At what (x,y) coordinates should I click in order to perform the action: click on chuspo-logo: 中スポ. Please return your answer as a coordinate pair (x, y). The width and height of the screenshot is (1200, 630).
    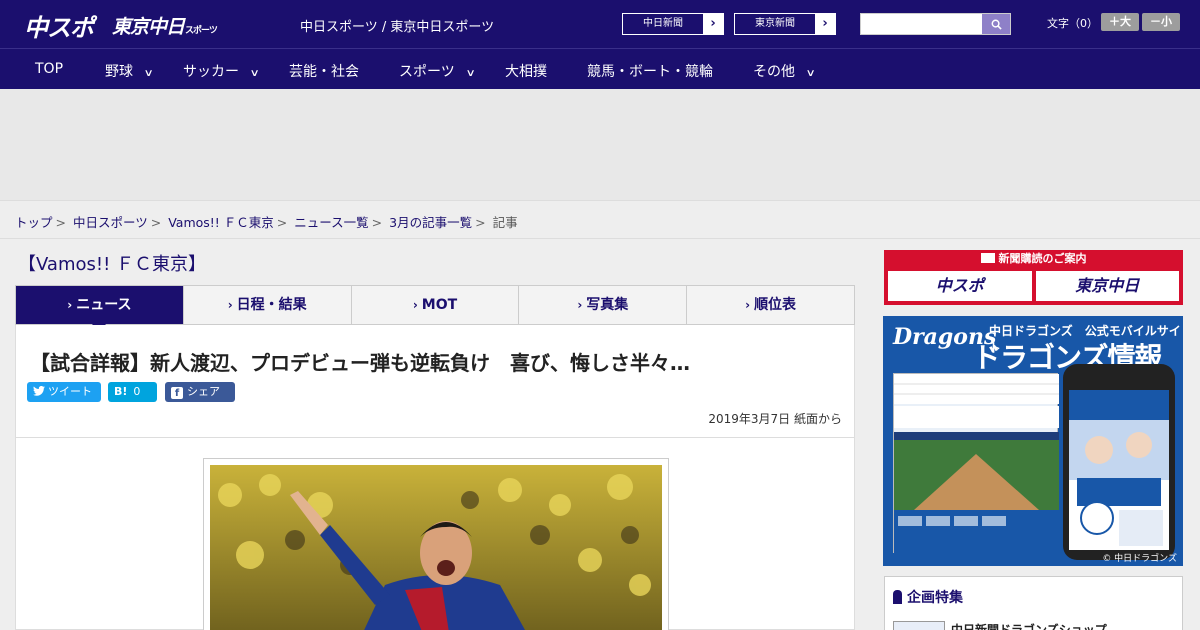
    Looking at the image, I should click on (59, 25).